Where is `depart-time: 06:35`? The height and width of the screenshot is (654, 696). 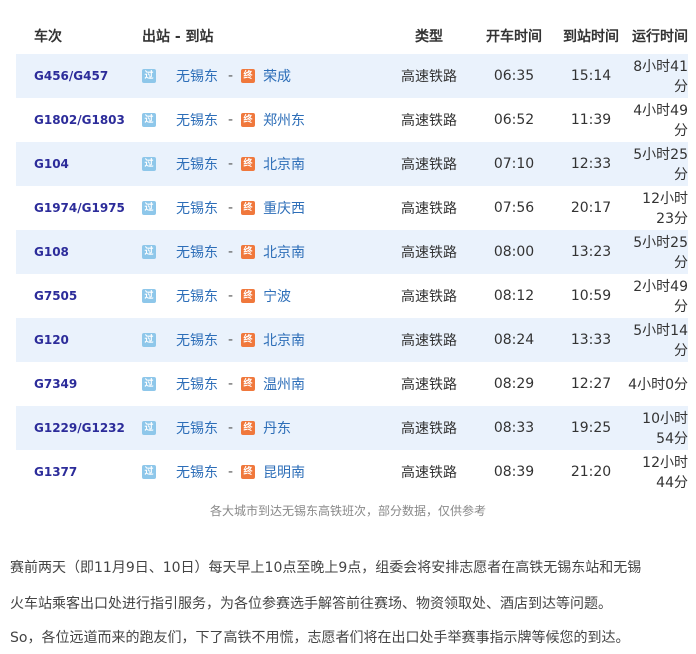
depart-time: 06:35 is located at coordinates (514, 76).